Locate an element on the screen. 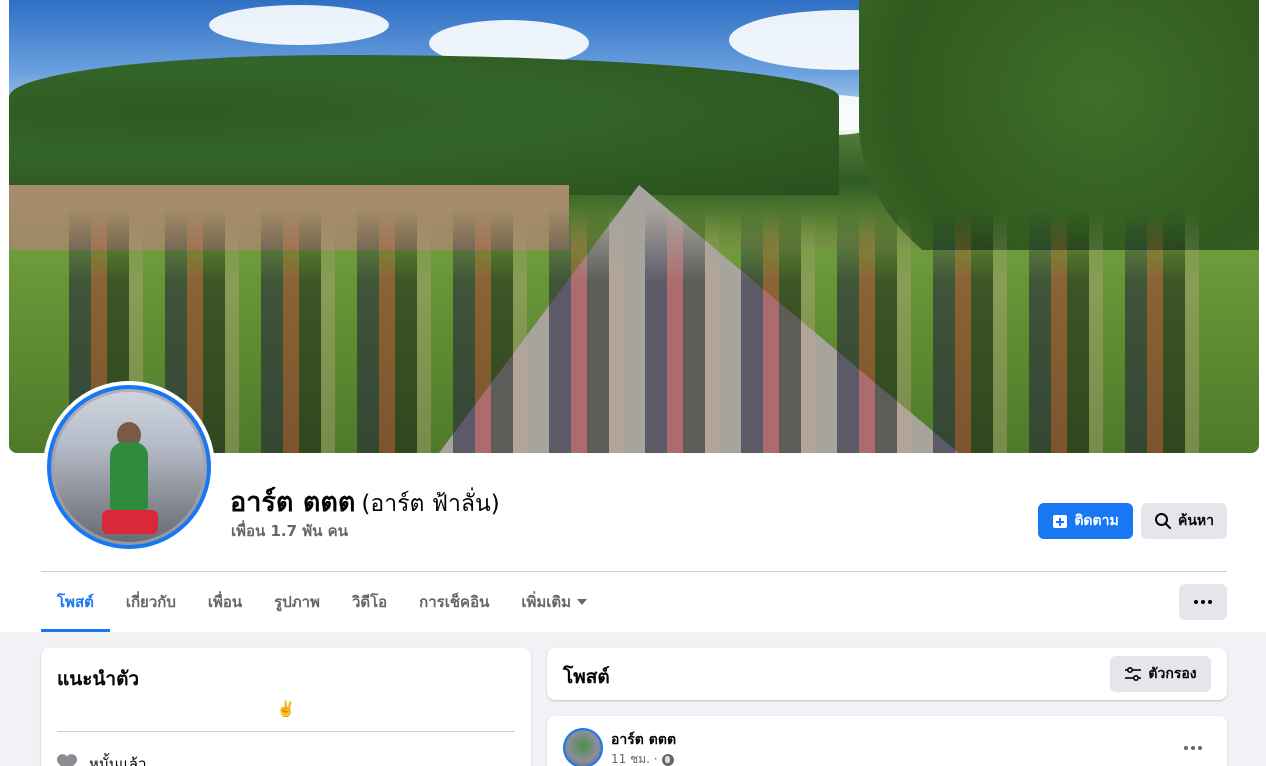 The image size is (1266, 766). profile-name: อาร์ต ตตต is located at coordinates (293, 502).